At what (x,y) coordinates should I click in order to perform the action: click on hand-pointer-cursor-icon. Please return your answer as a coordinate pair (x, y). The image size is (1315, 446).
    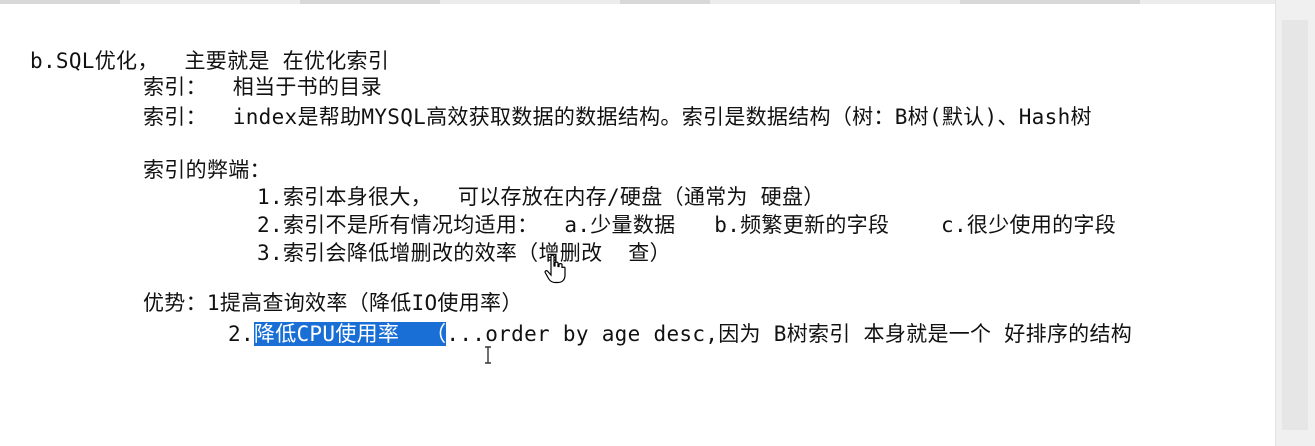
    Looking at the image, I should click on (555, 269).